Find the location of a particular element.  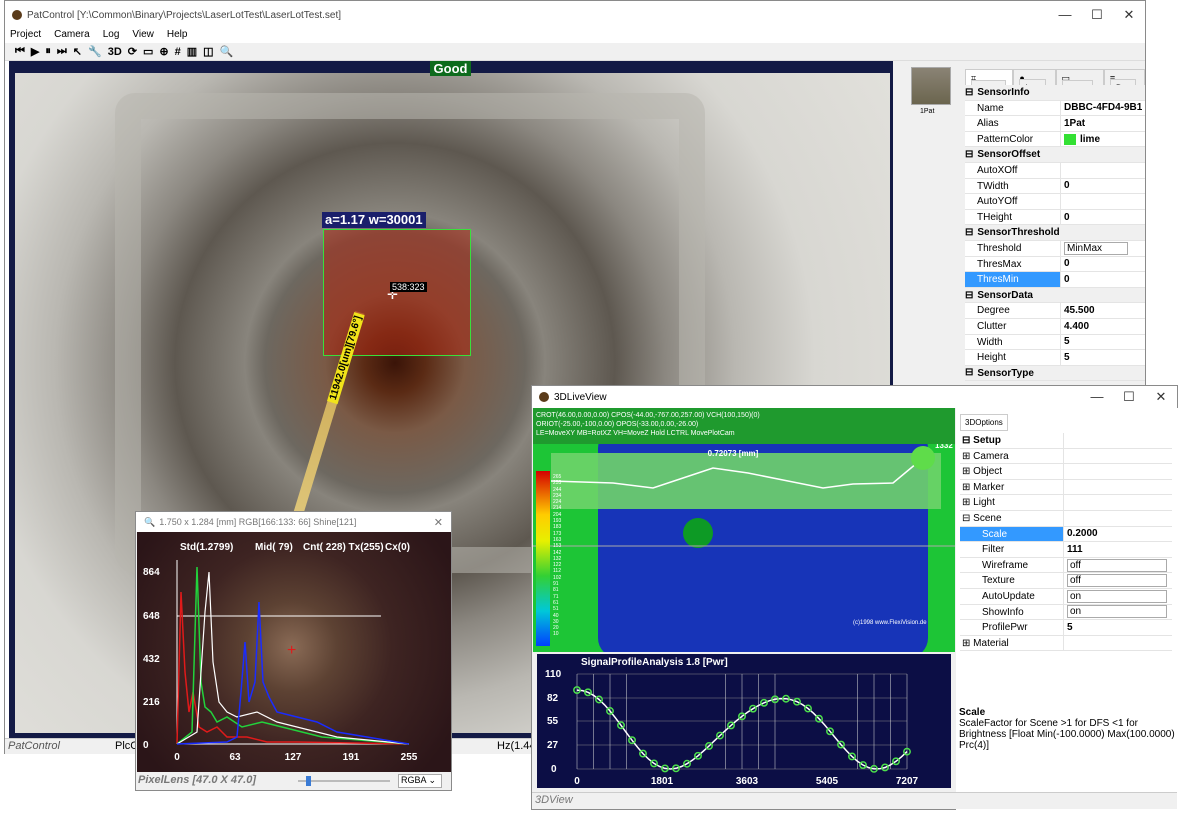

property-value: 4.400 is located at coordinates (1075, 326).